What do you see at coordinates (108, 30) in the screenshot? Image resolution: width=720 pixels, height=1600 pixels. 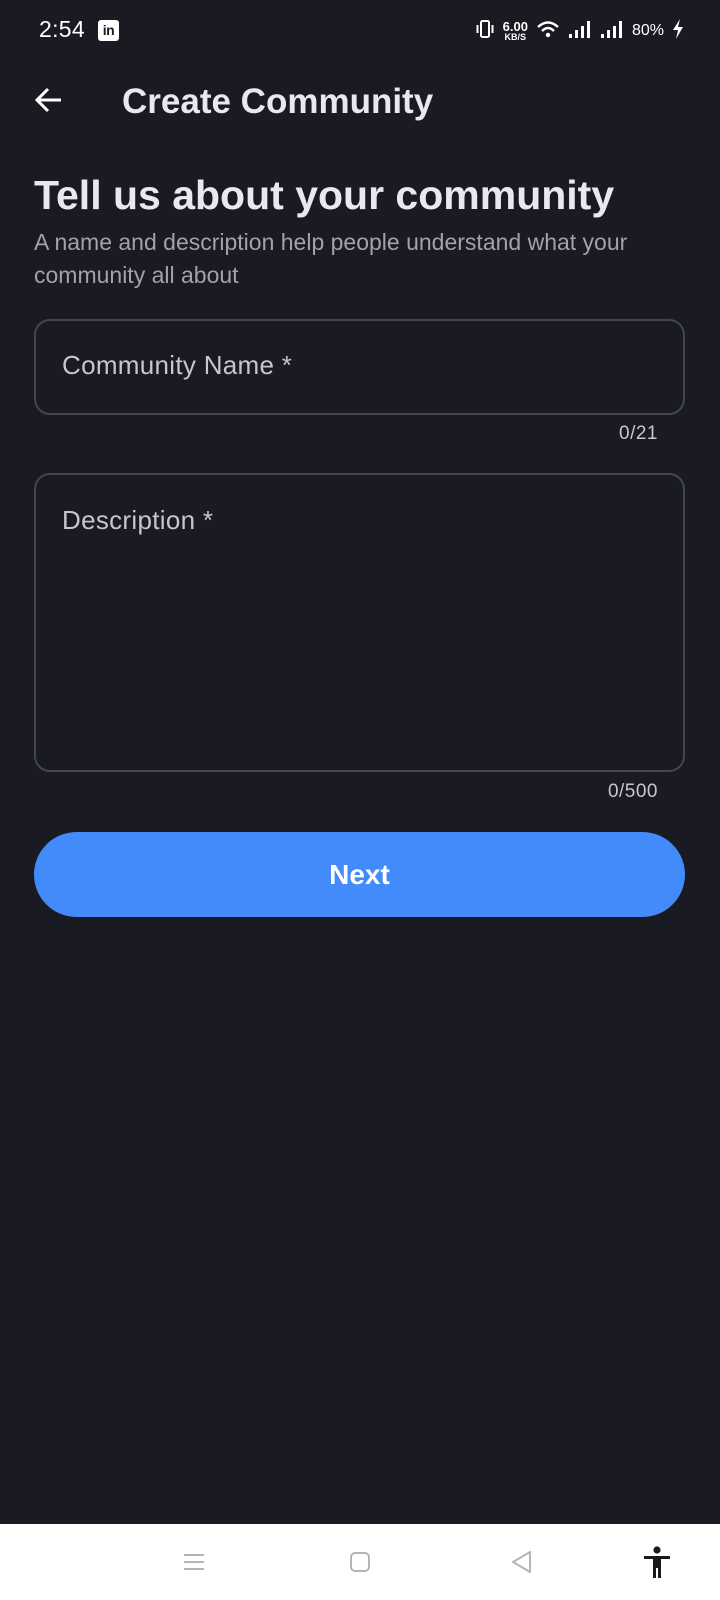 I see `linkedin-icon: in` at bounding box center [108, 30].